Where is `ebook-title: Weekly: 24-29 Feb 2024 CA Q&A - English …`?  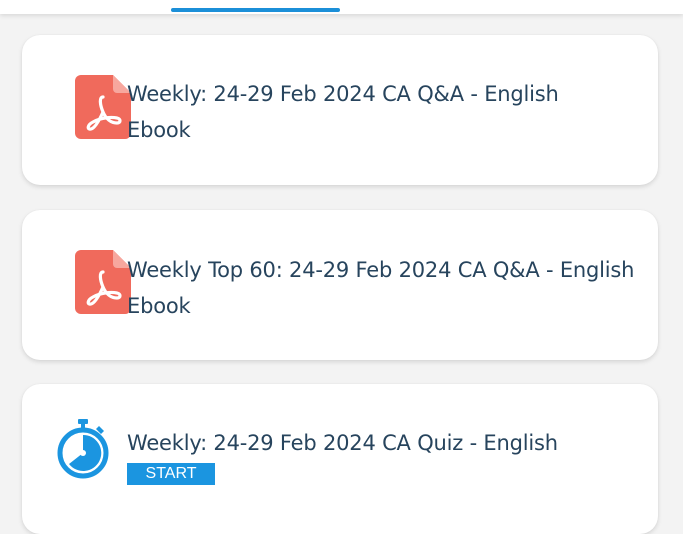 ebook-title: Weekly: 24-29 Feb 2024 CA Q&A - English … is located at coordinates (343, 112).